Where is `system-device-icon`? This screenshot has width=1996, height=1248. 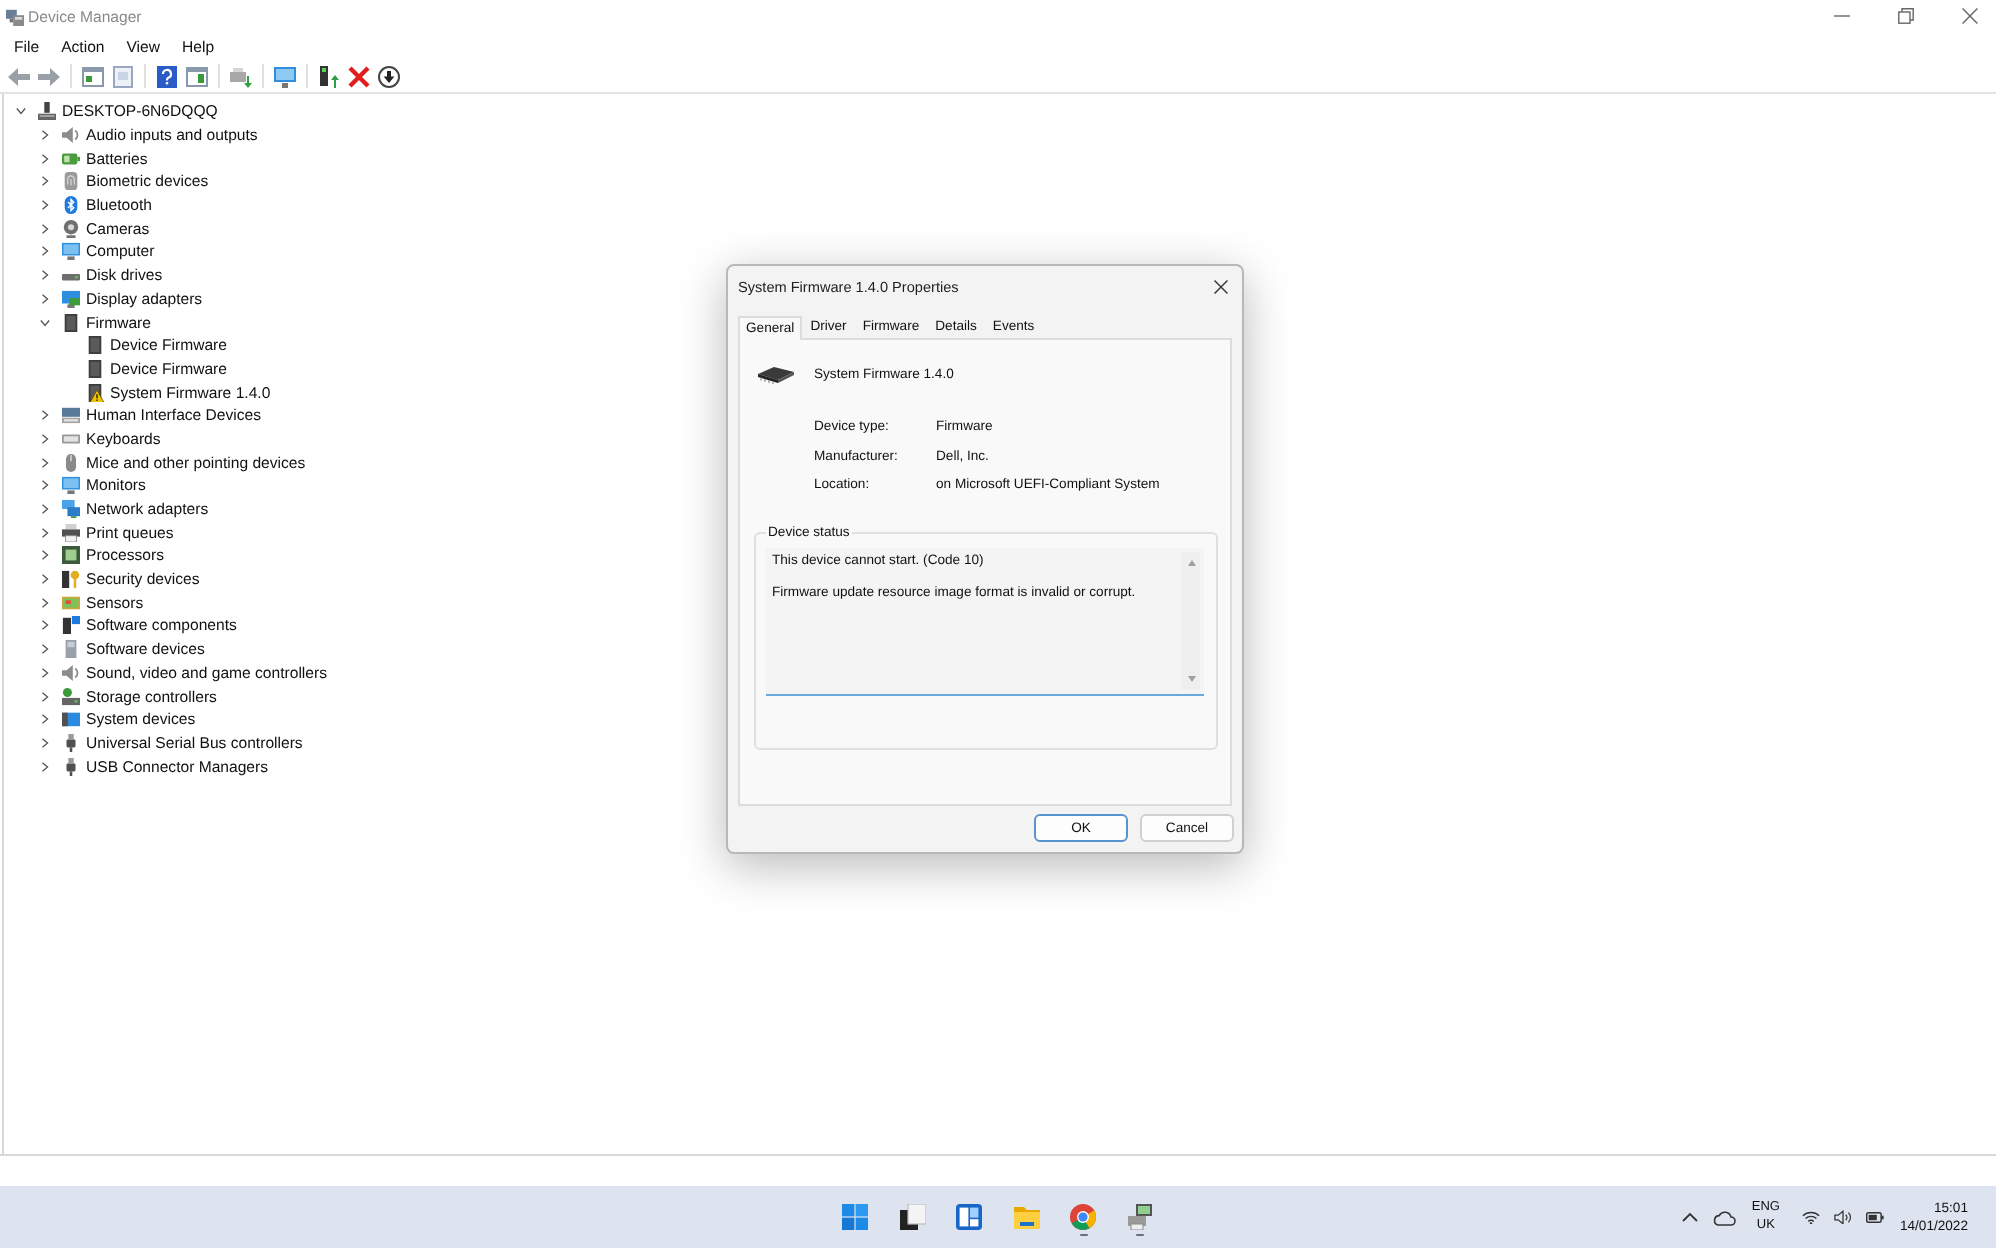 system-device-icon is located at coordinates (71, 719).